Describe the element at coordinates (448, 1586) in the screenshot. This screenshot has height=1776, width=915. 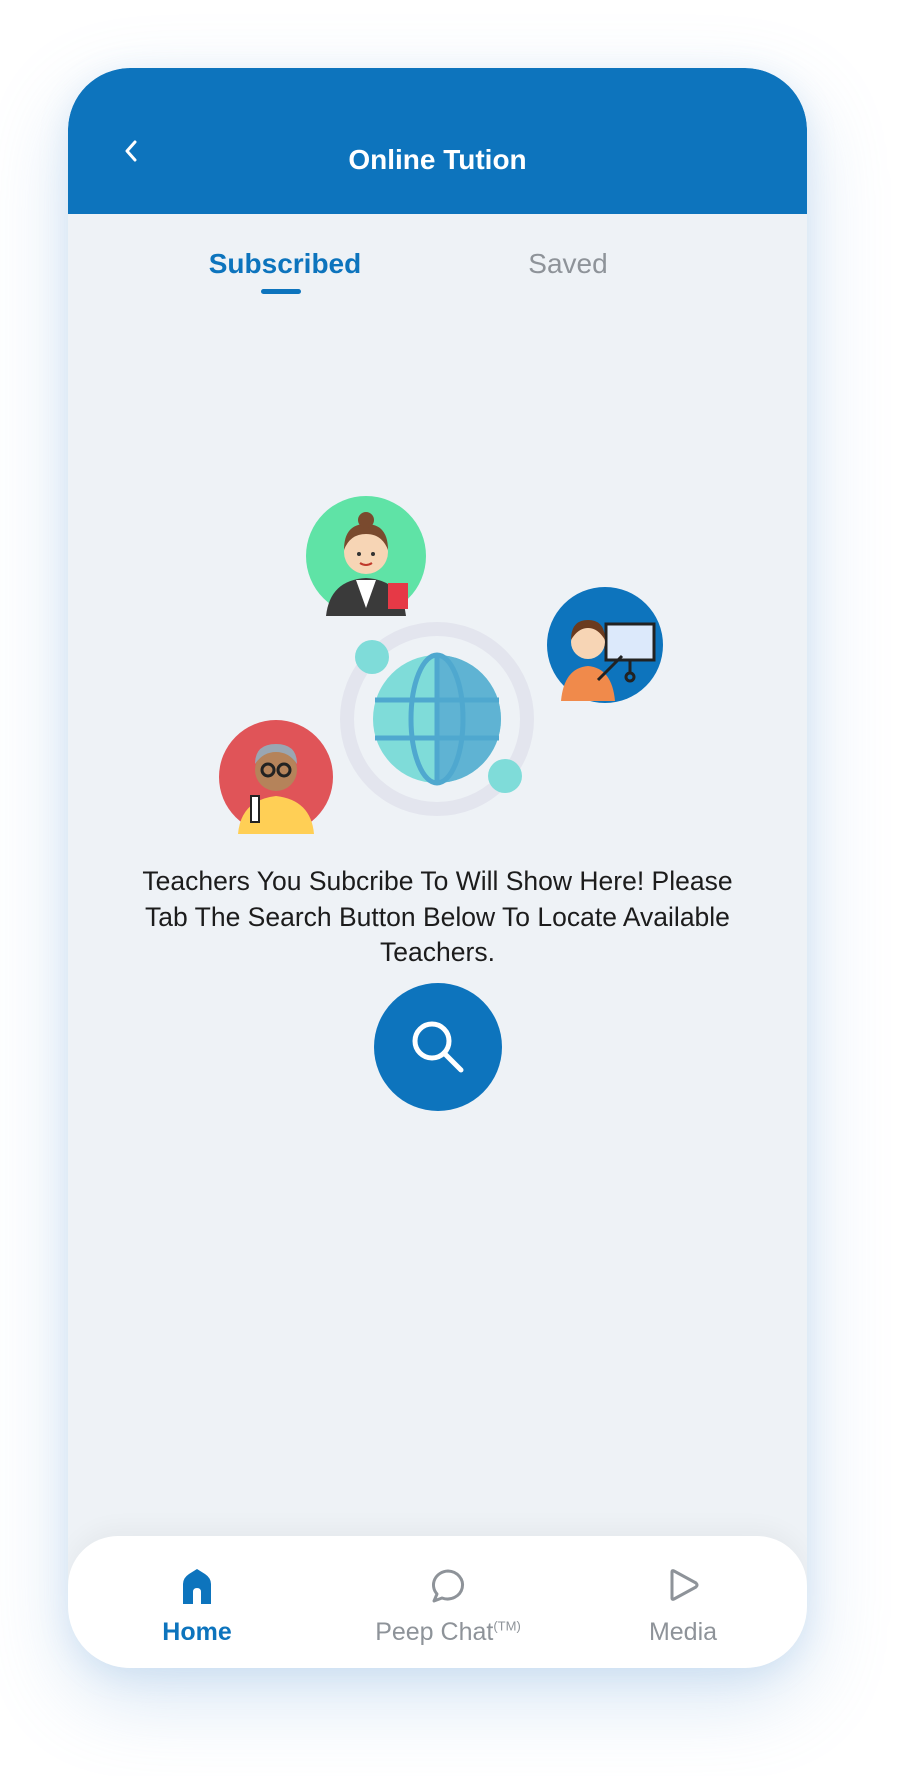
I see `chat-bubble-icon` at that location.